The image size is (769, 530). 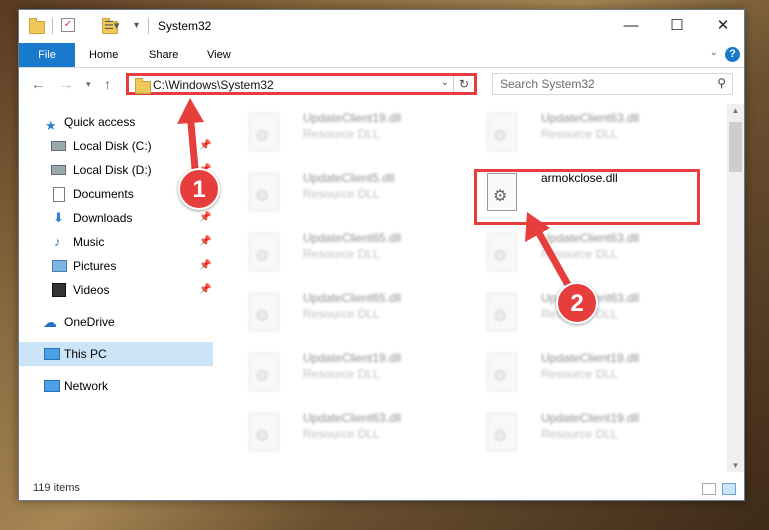 What do you see at coordinates (190, 111) in the screenshot?
I see `arrow-1-head` at bounding box center [190, 111].